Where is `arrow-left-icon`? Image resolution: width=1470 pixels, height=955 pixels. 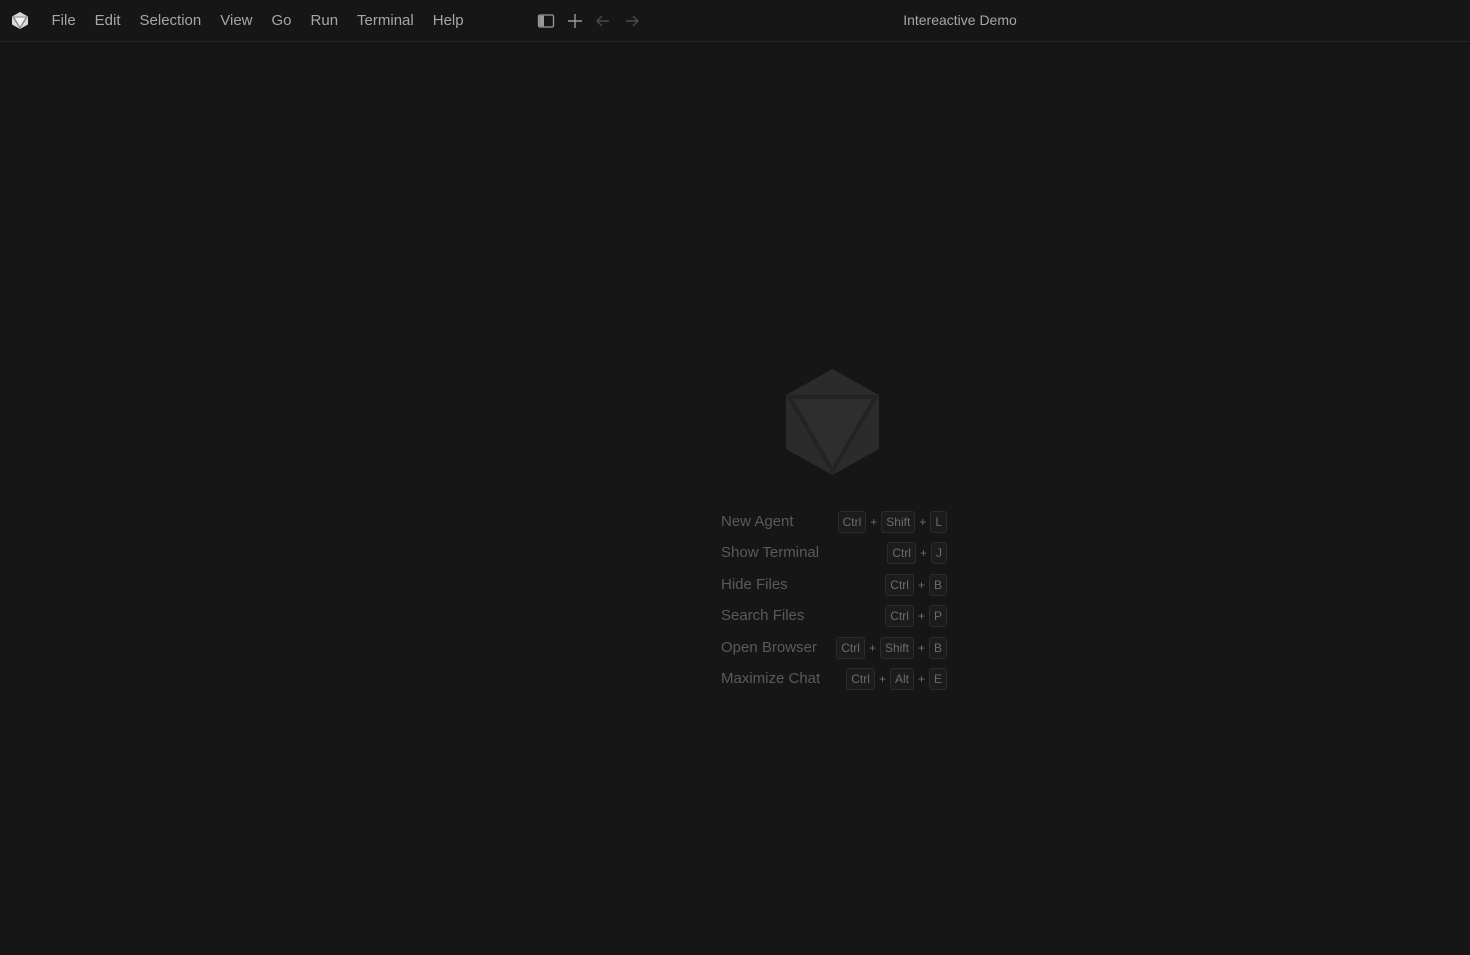
arrow-left-icon is located at coordinates (603, 21).